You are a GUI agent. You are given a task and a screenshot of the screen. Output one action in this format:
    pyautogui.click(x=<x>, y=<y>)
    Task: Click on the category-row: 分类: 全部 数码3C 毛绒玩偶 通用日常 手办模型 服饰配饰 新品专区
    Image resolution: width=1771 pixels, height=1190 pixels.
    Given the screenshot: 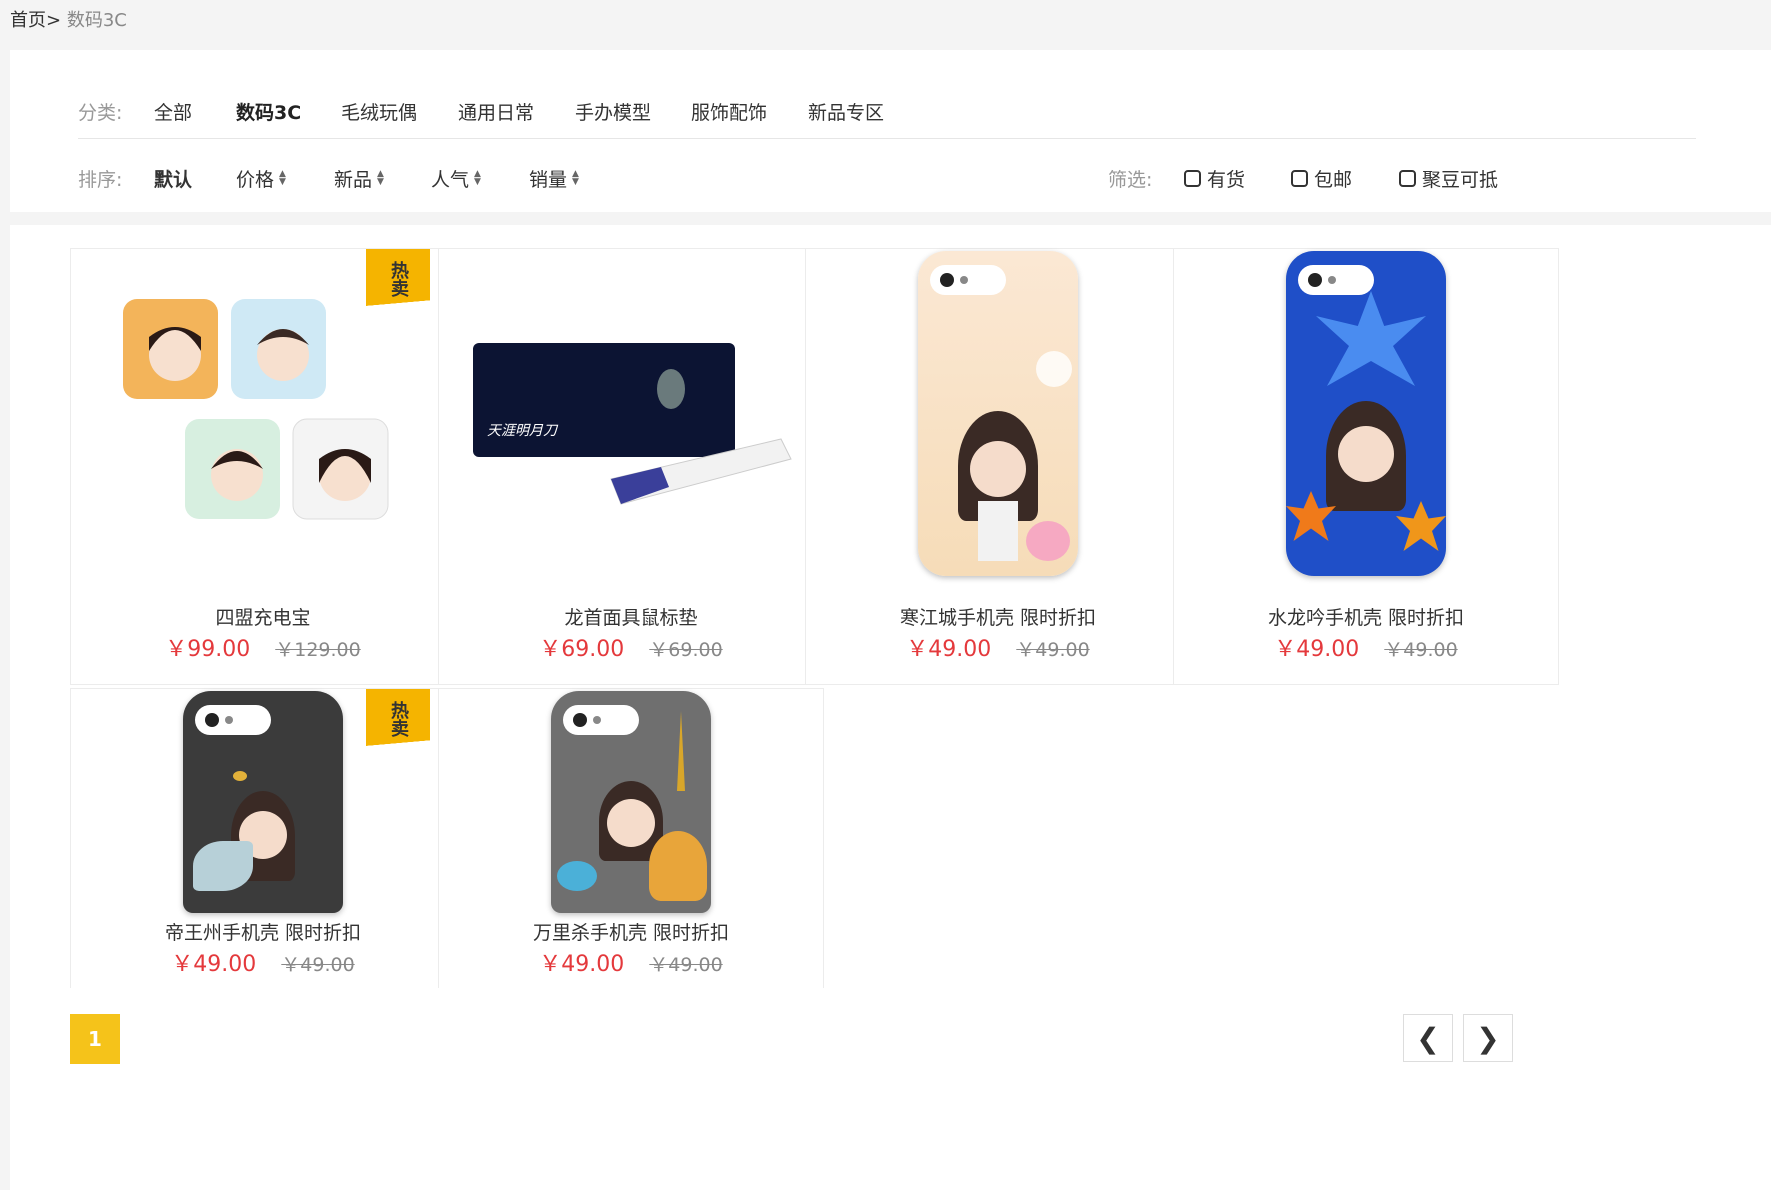 What is the action you would take?
    pyautogui.click(x=887, y=111)
    